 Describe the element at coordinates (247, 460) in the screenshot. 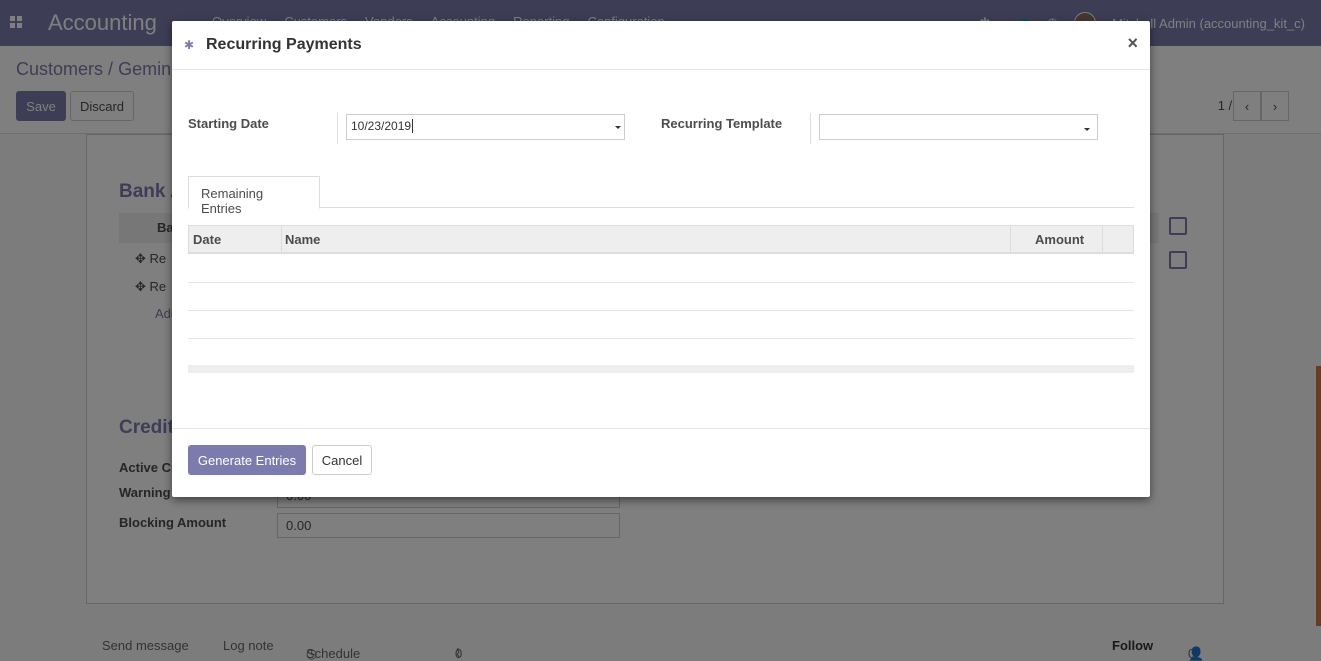

I see `generate-entries-button: Generate Entries` at that location.